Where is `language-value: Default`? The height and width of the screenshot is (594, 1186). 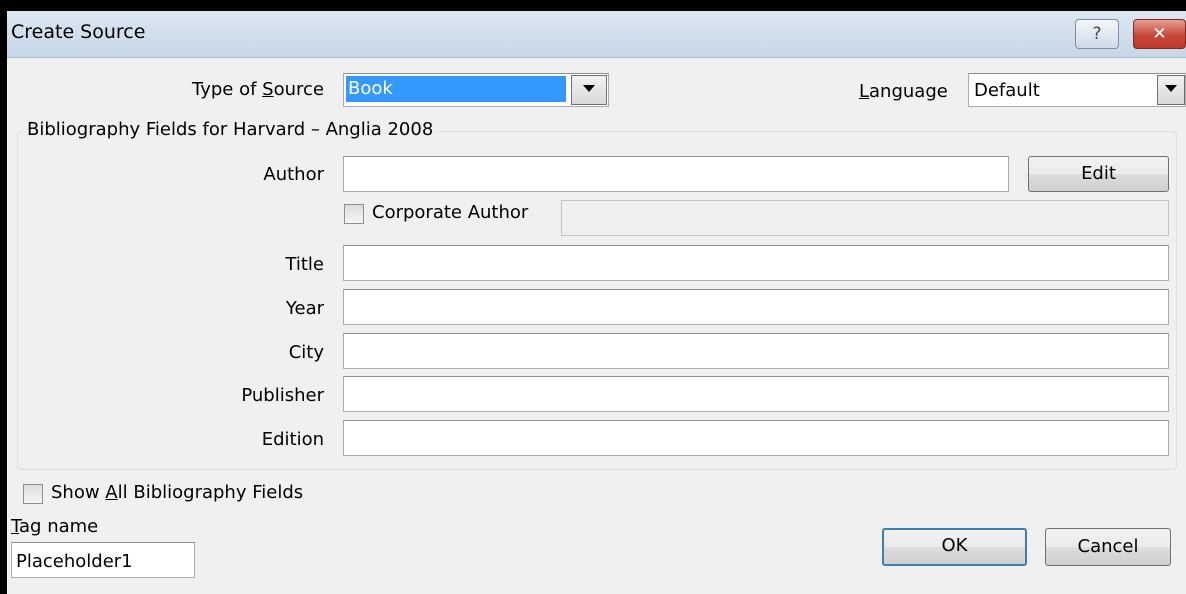
language-value: Default is located at coordinates (1007, 90).